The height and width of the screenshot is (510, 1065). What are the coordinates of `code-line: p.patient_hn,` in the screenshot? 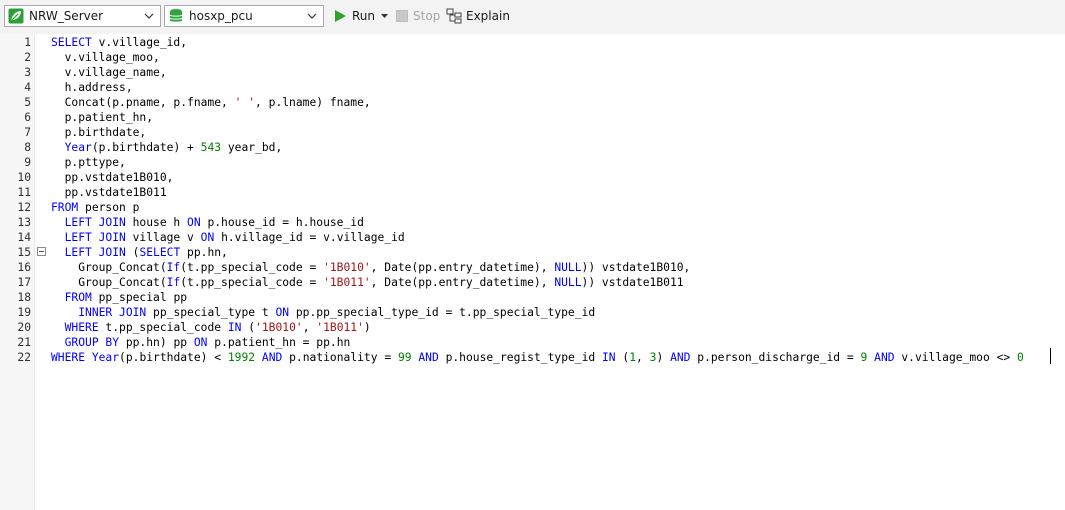 It's located at (102, 117).